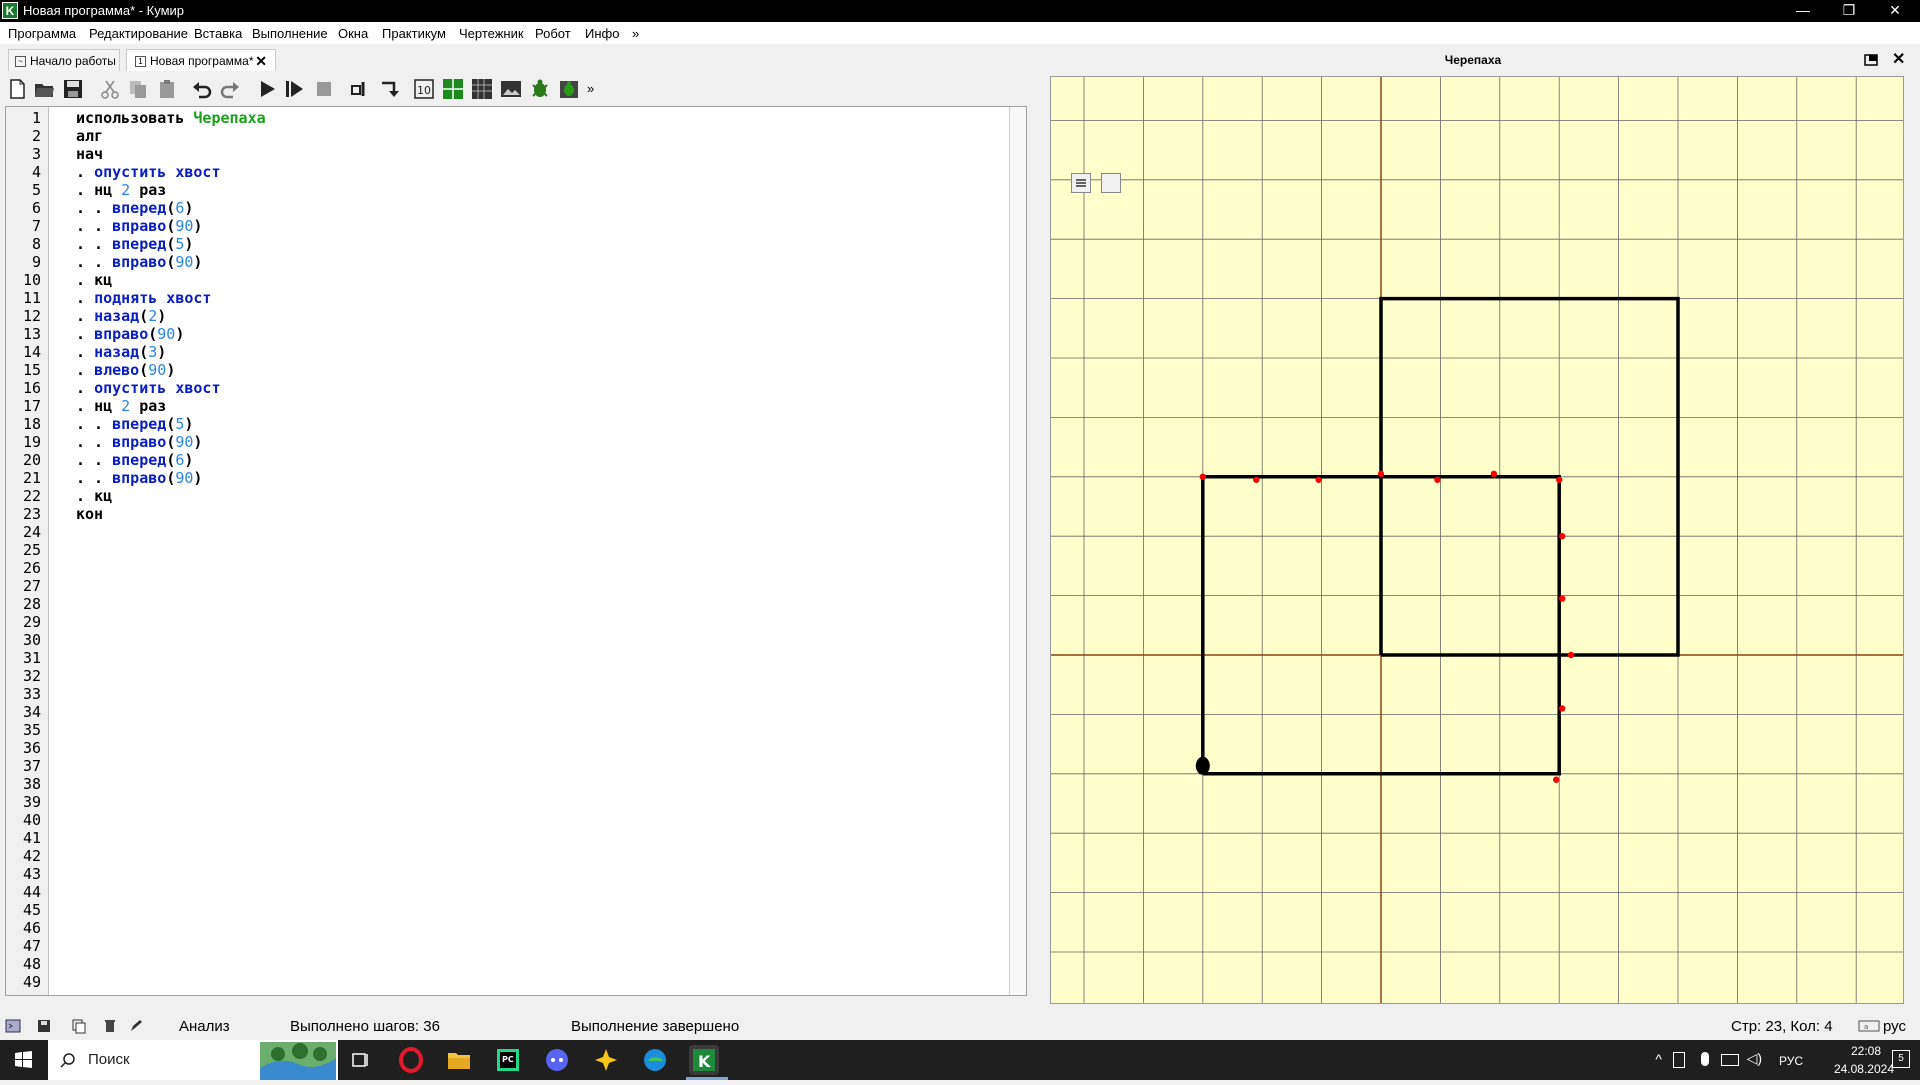 This screenshot has height=1085, width=1920. Describe the element at coordinates (17, 89) in the screenshot. I see `new-file-icon` at that location.